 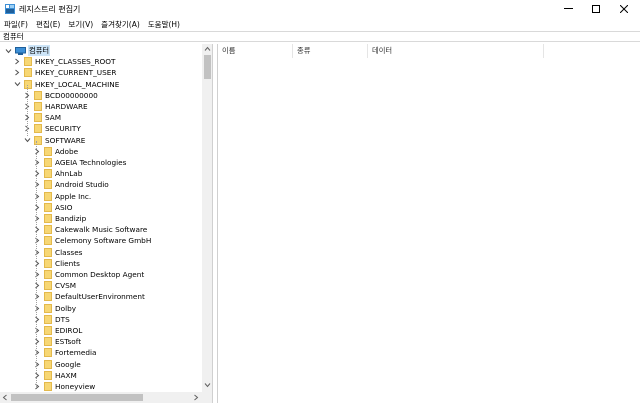 What do you see at coordinates (77, 397) in the screenshot?
I see `horizontal-scroll-thumb` at bounding box center [77, 397].